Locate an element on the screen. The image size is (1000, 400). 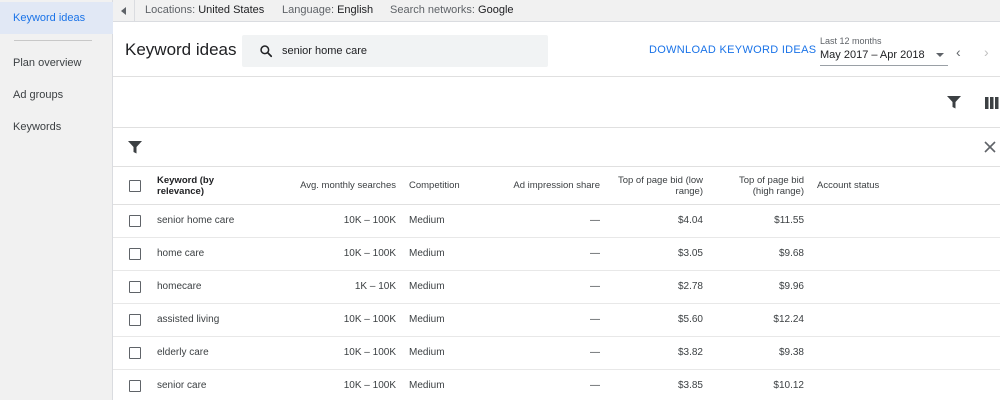
keyword-cell: elderly care is located at coordinates (183, 352).